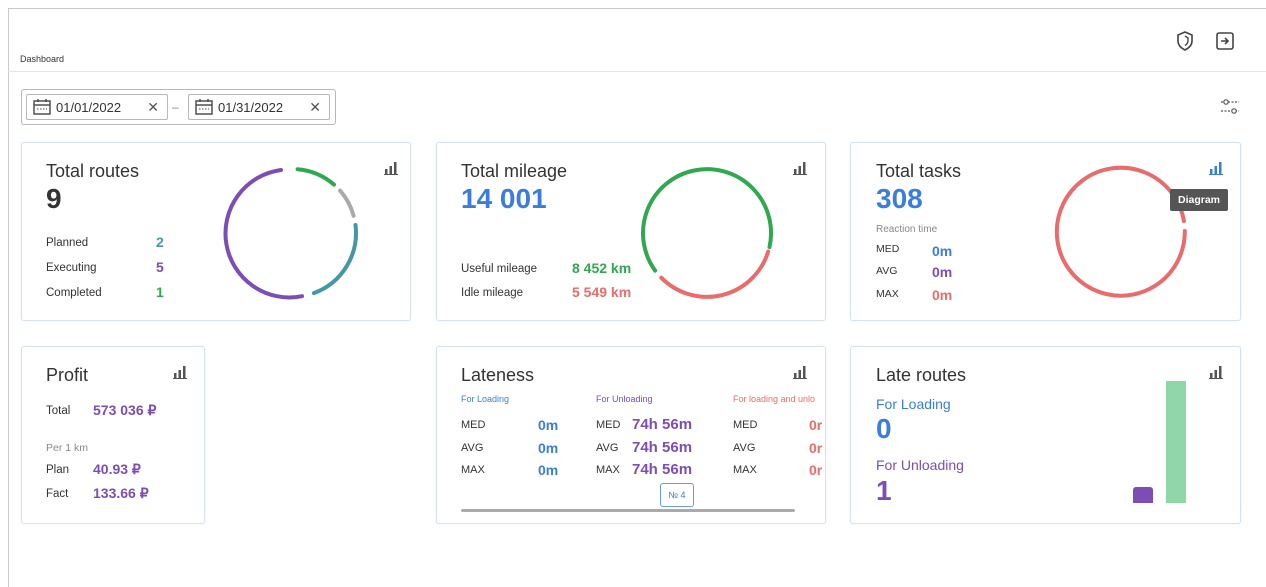 This screenshot has height=587, width=1266. I want to click on shield-icon, so click(1185, 41).